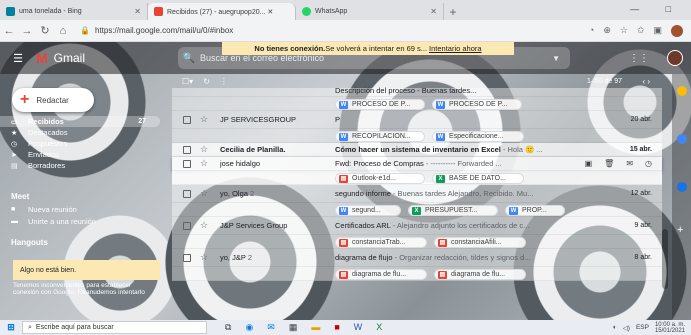 The image size is (691, 335). What do you see at coordinates (249, 327) in the screenshot?
I see `edge-icon: ◉` at bounding box center [249, 327].